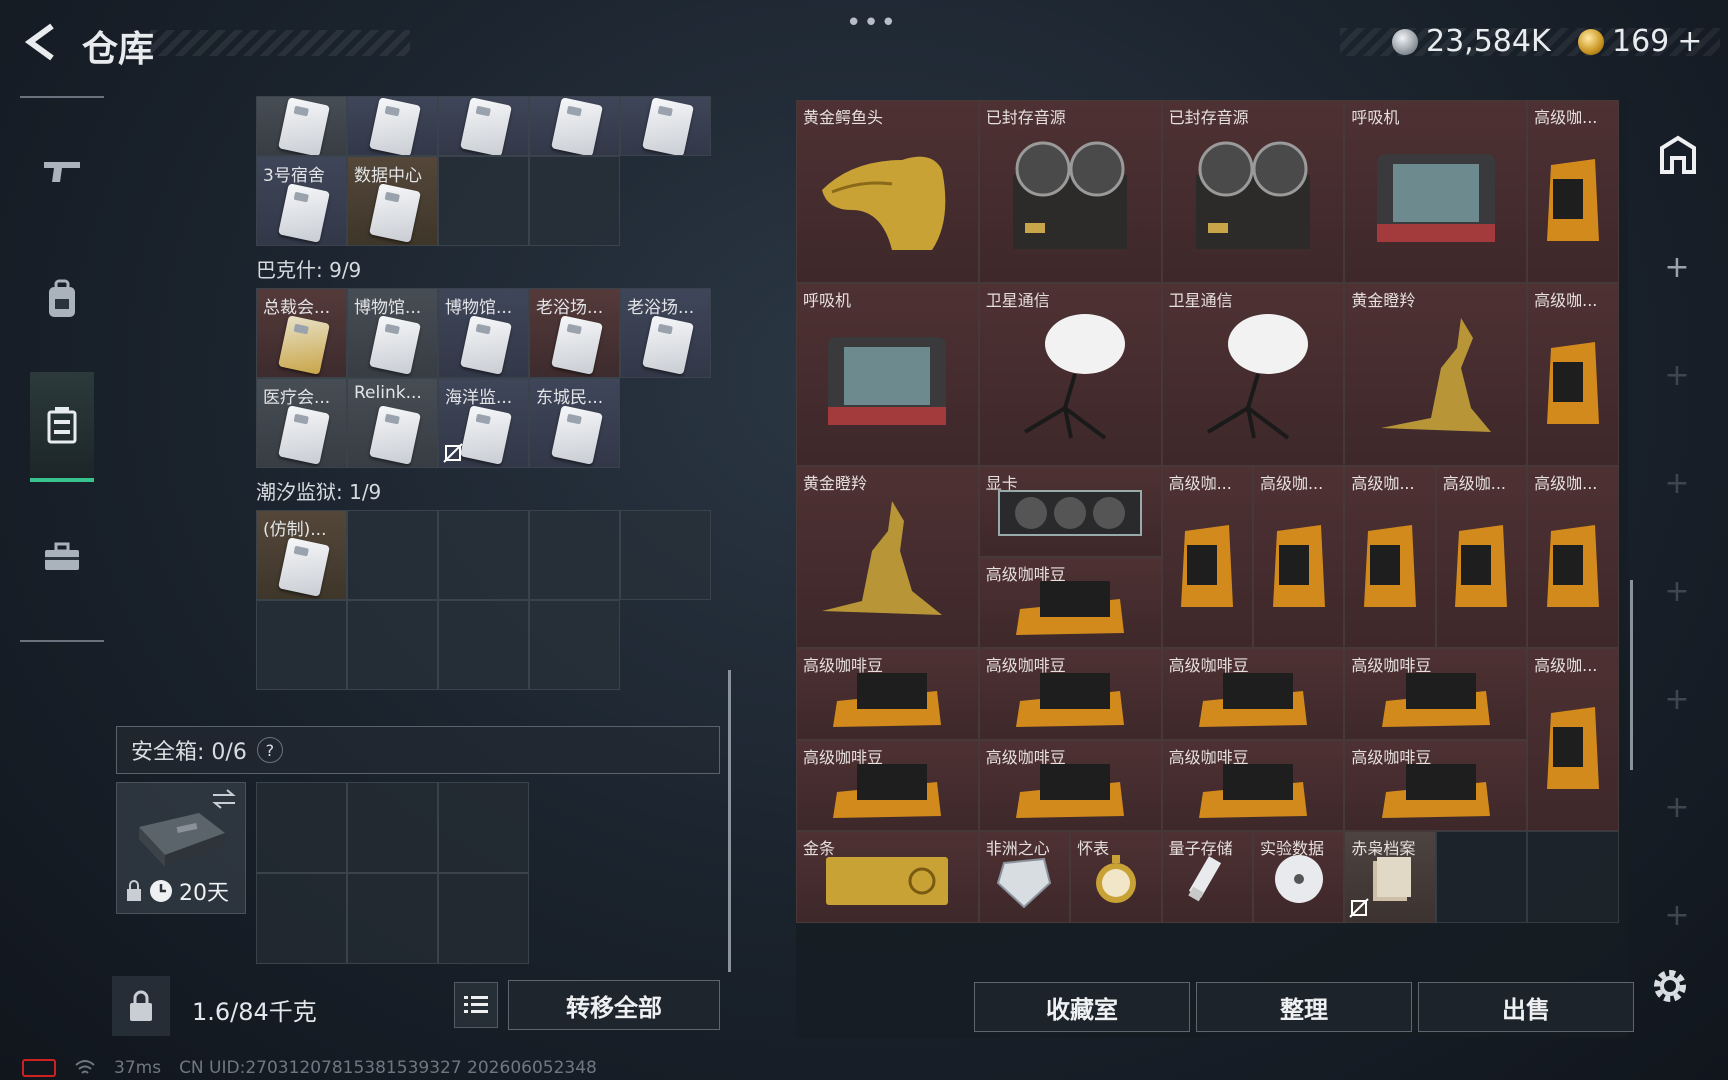 Image resolution: width=1728 pixels, height=1080 pixels. I want to click on no-signal-icon, so click(453, 453).